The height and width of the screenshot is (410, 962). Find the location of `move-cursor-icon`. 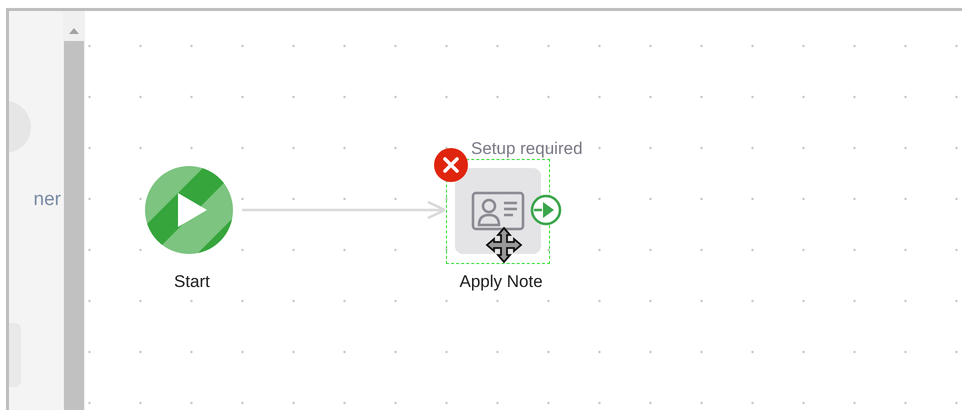

move-cursor-icon is located at coordinates (504, 245).